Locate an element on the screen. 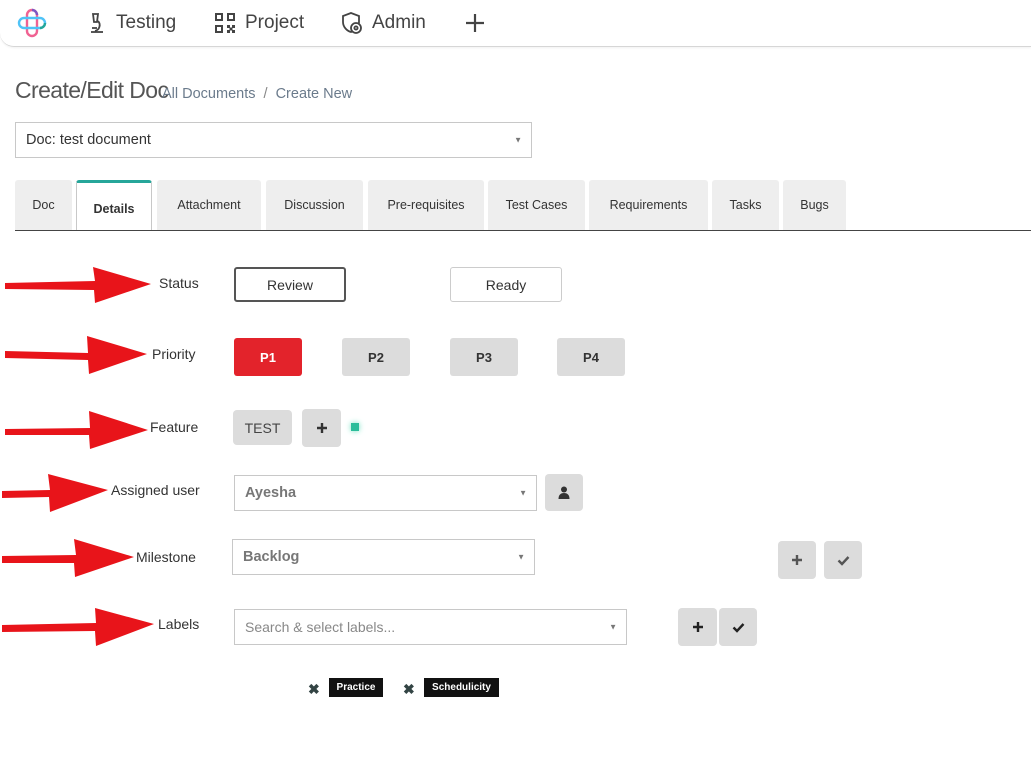 This screenshot has width=1031, height=762. label-tag: Schedulicity is located at coordinates (461, 687).